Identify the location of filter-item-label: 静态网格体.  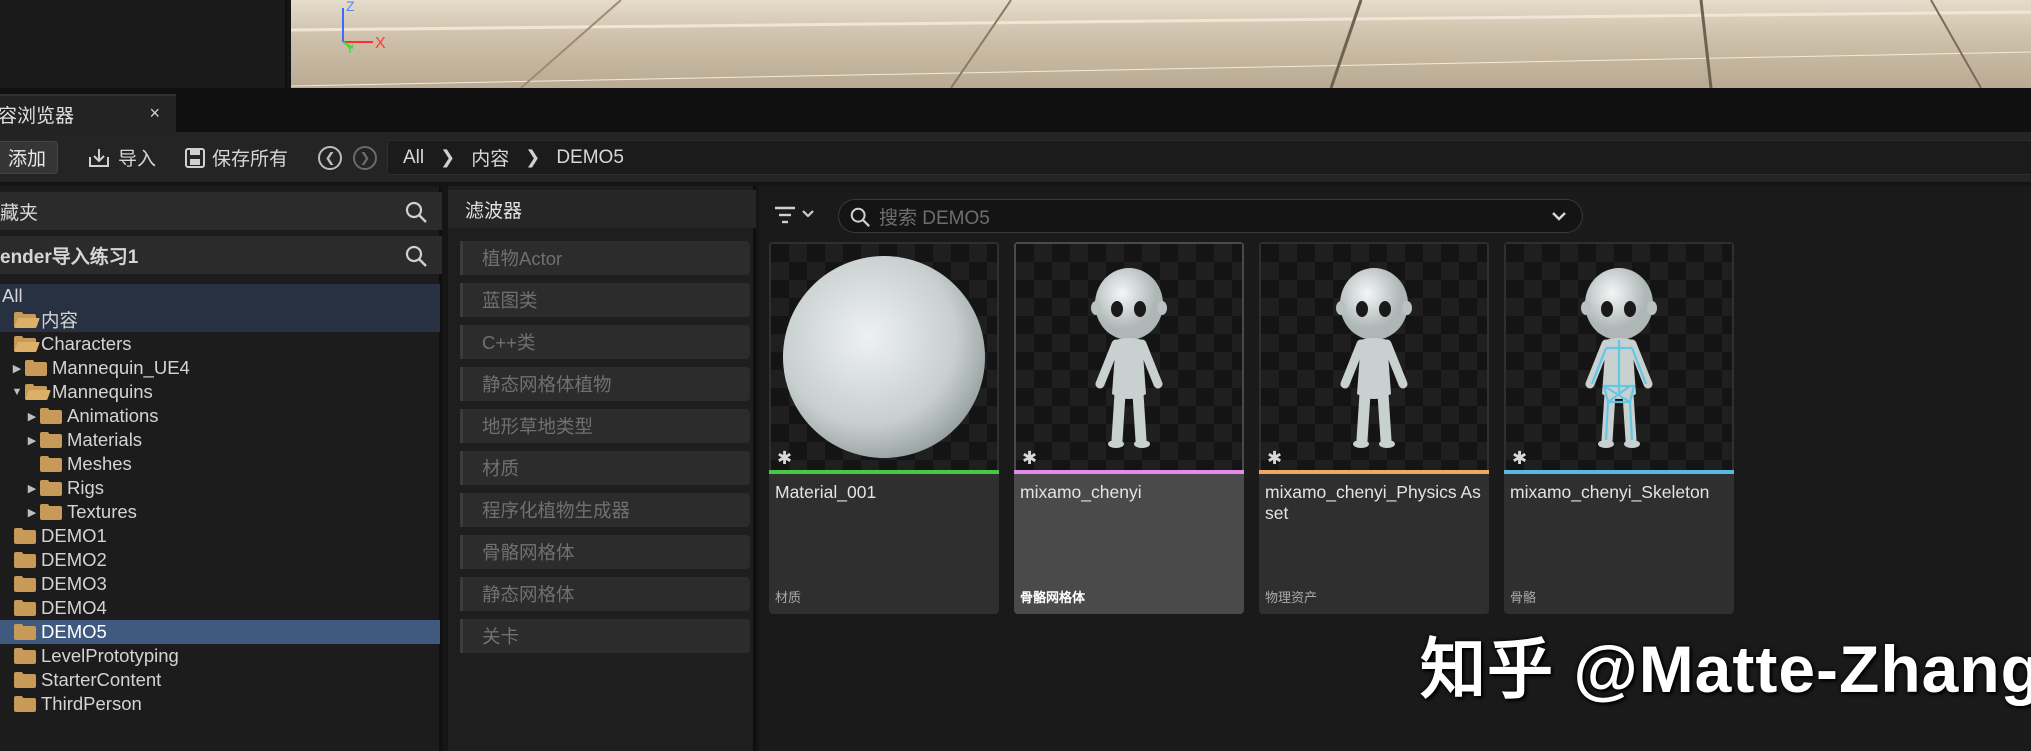
(528, 594).